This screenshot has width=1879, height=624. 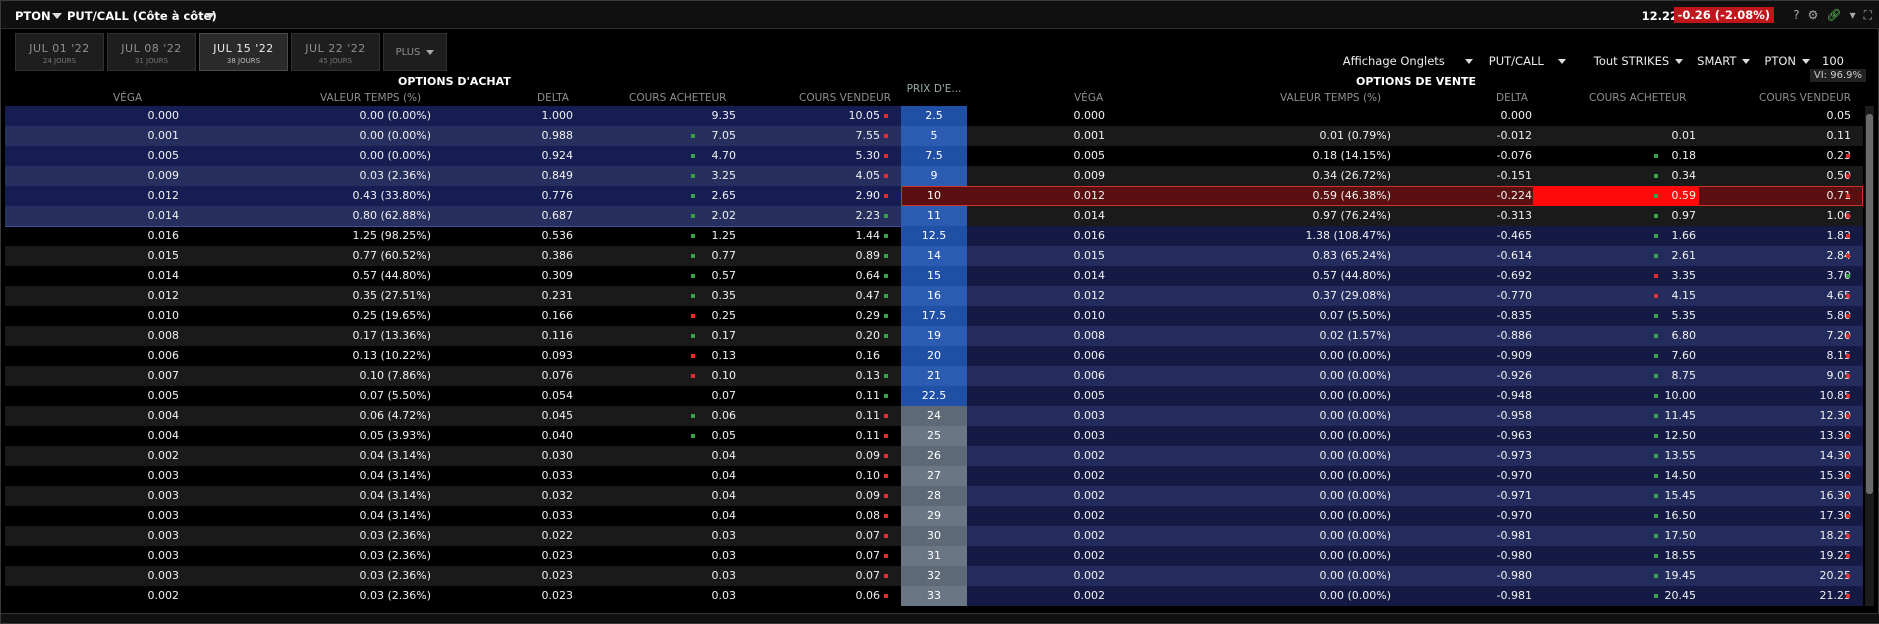 I want to click on call-vega-cell: 0.014, so click(x=164, y=275).